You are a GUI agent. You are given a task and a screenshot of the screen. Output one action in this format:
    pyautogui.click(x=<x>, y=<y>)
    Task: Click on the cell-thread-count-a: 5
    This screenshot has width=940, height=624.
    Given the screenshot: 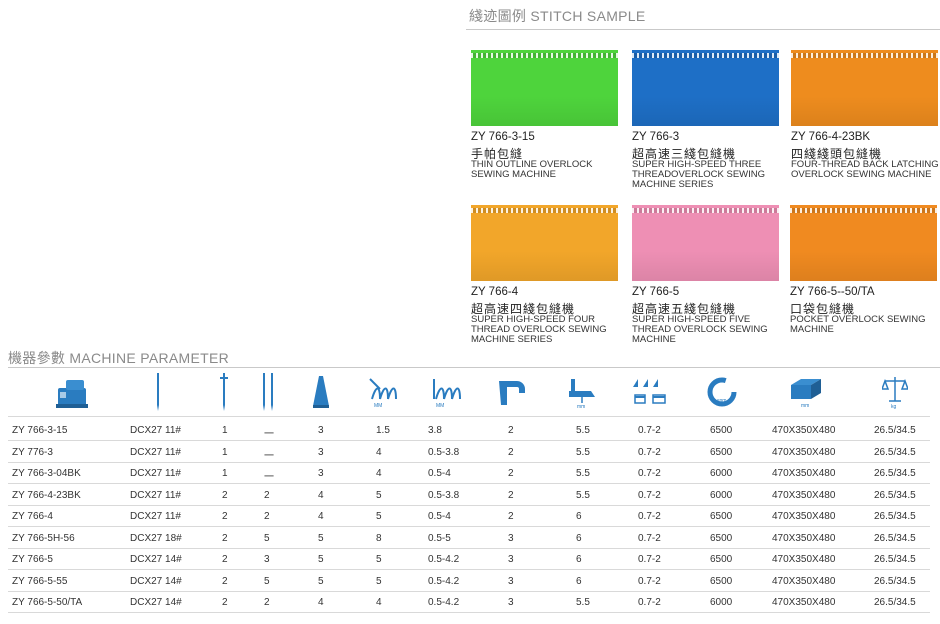 What is the action you would take?
    pyautogui.click(x=267, y=581)
    